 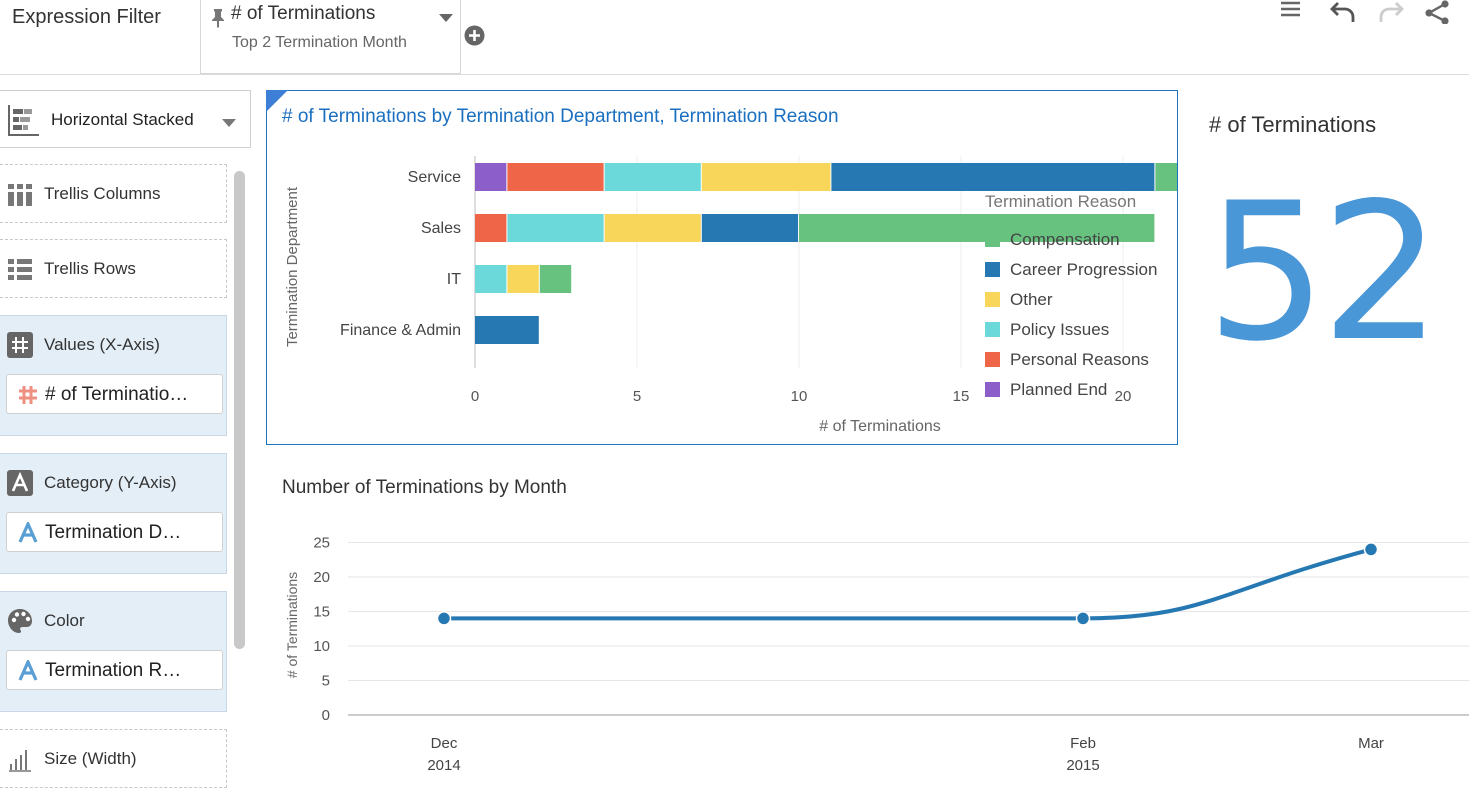 What do you see at coordinates (1344, 13) in the screenshot?
I see `undo-icon` at bounding box center [1344, 13].